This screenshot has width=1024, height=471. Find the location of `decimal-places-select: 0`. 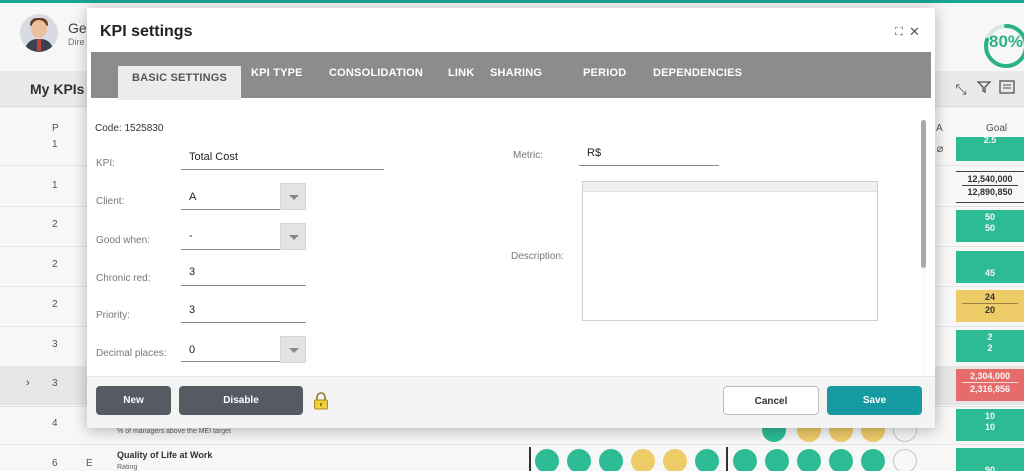

decimal-places-select: 0 is located at coordinates (192, 350).